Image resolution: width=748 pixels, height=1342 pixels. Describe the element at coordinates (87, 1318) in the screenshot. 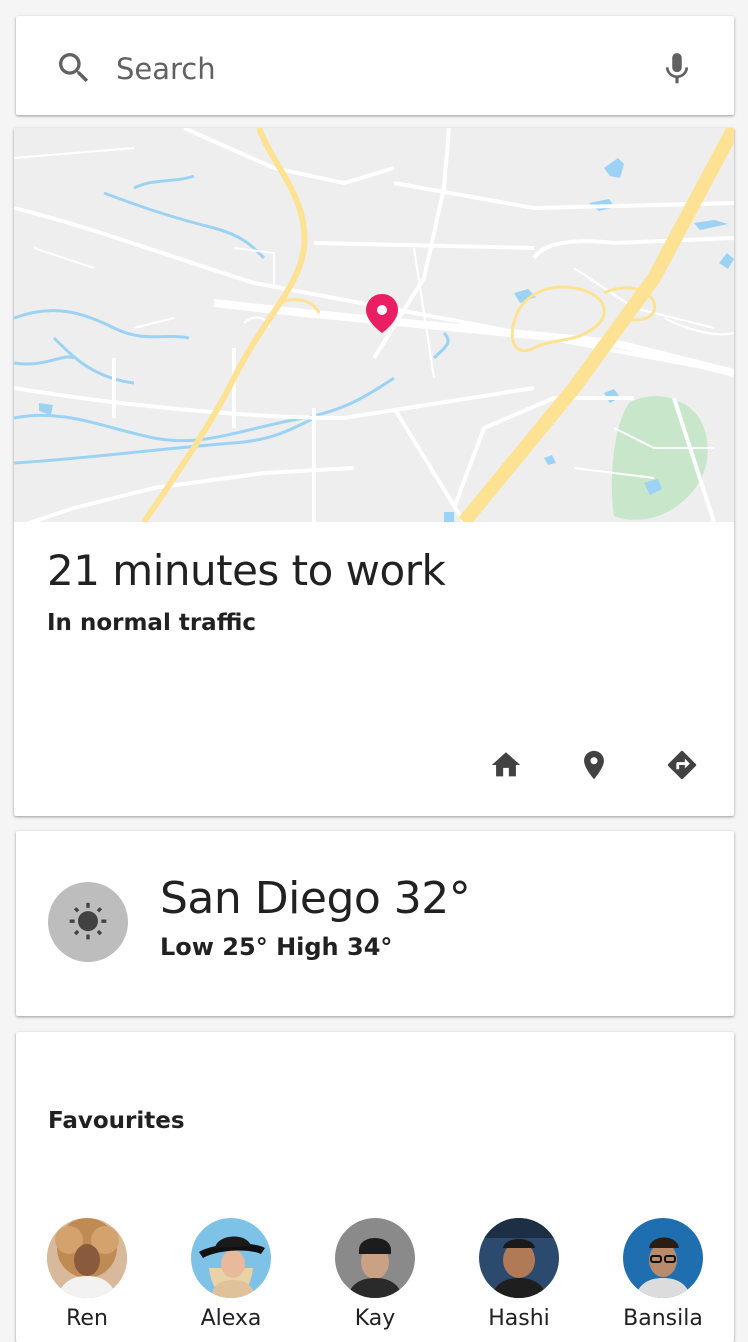

I see `favourite-name: Ren` at that location.